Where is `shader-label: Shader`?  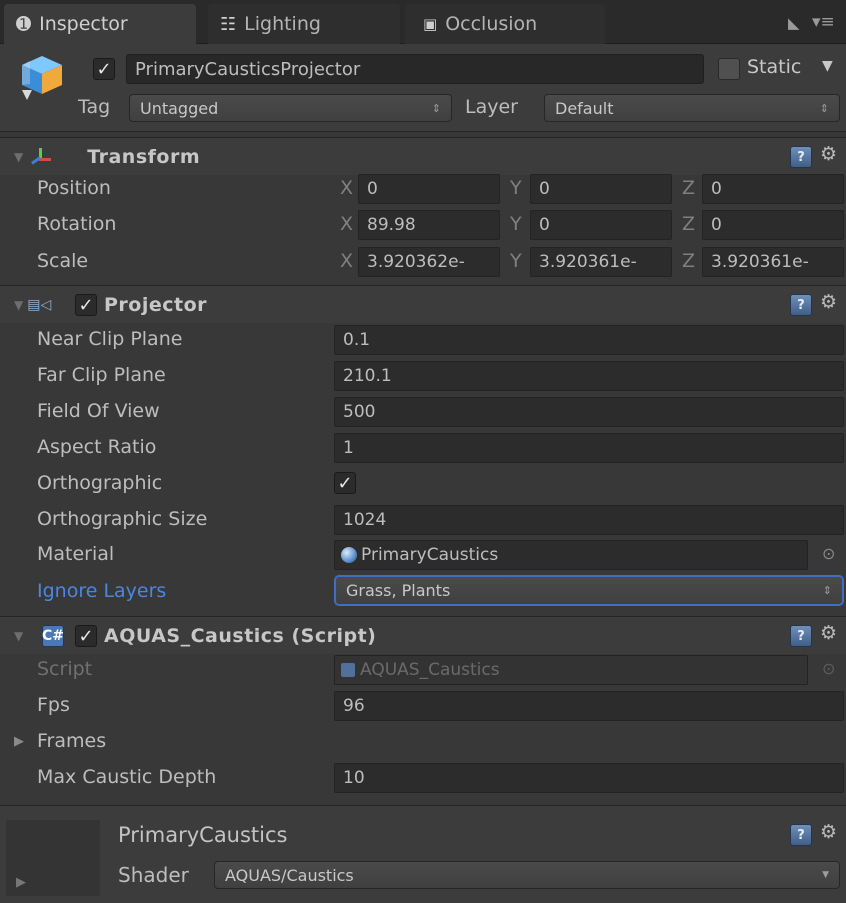 shader-label: Shader is located at coordinates (153, 875).